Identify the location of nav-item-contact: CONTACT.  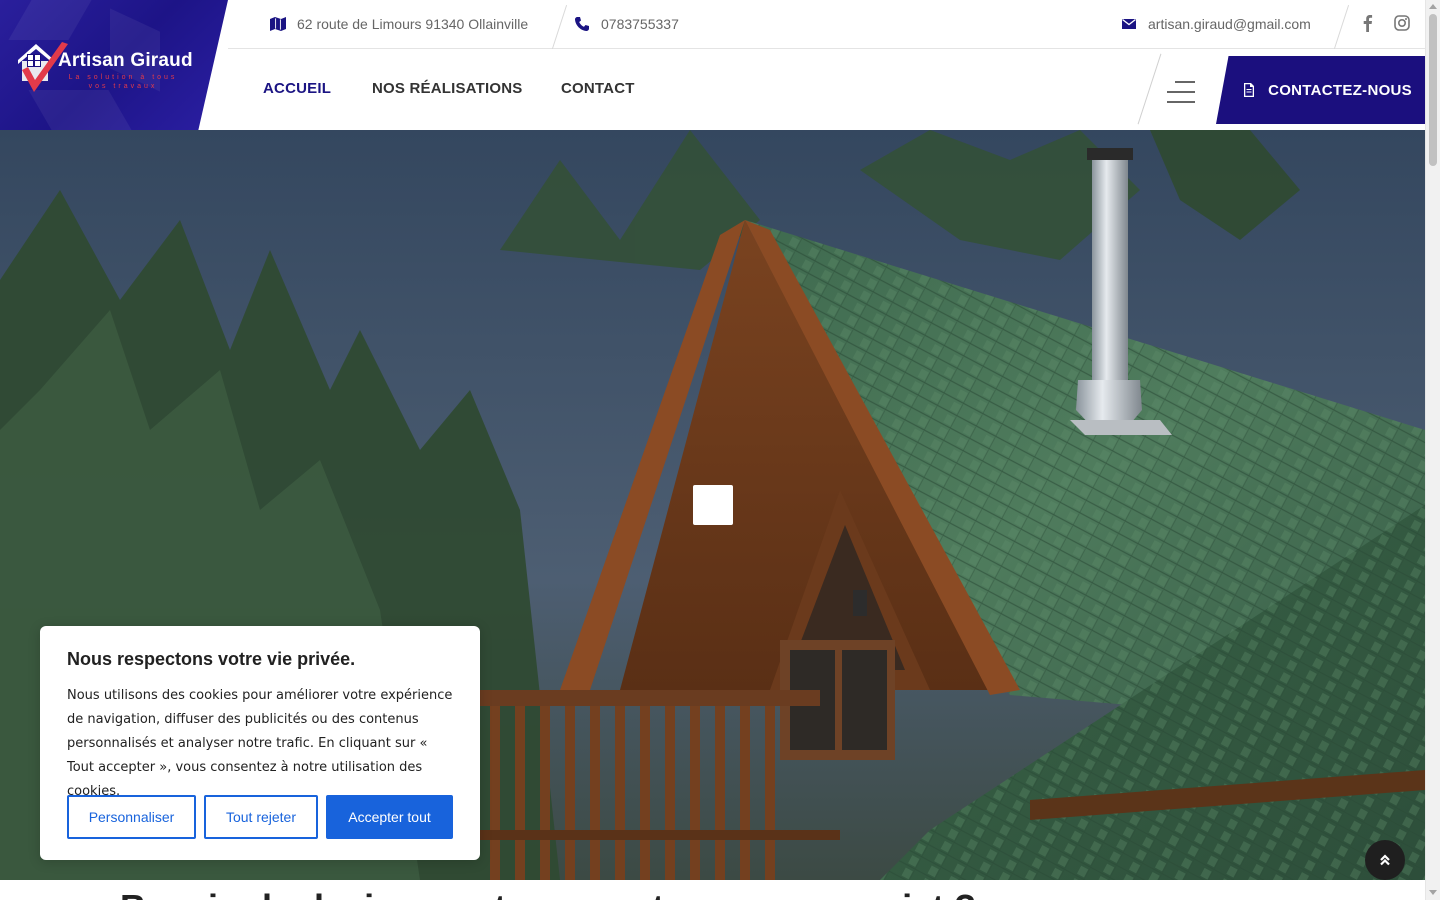
(598, 88).